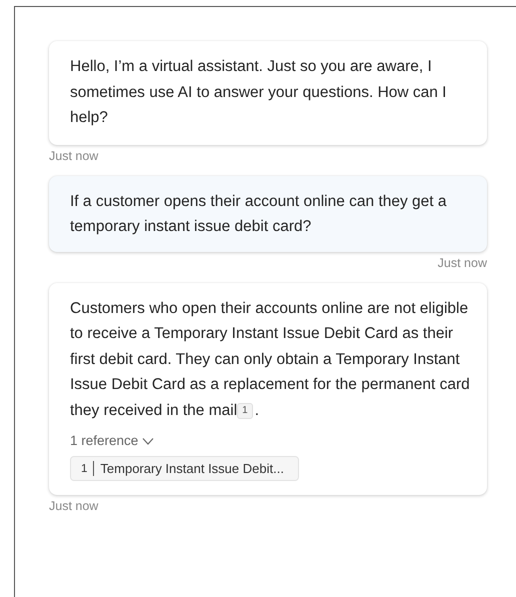 This screenshot has width=516, height=597. Describe the element at coordinates (148, 440) in the screenshot. I see `chevron-icon` at that location.